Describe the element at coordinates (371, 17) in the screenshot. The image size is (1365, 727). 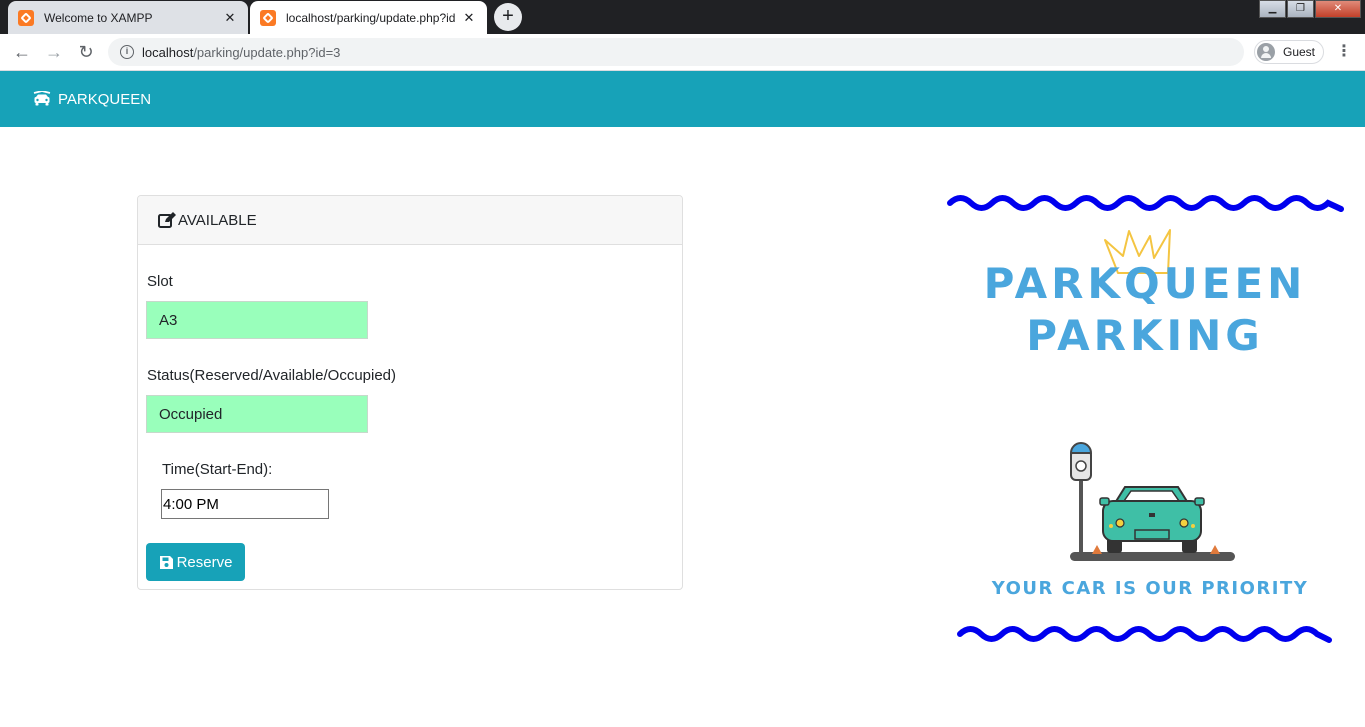
I see `tab-title: localhost/parking/update.php?id` at that location.